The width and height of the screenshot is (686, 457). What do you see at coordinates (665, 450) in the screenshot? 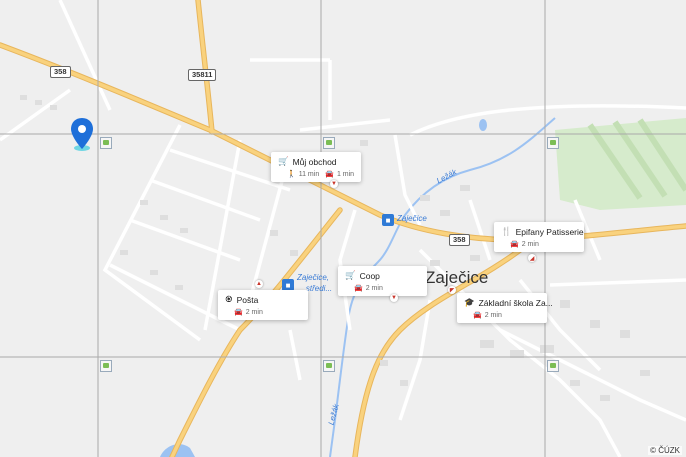
I see `map-copyright: © ČÚZK` at bounding box center [665, 450].